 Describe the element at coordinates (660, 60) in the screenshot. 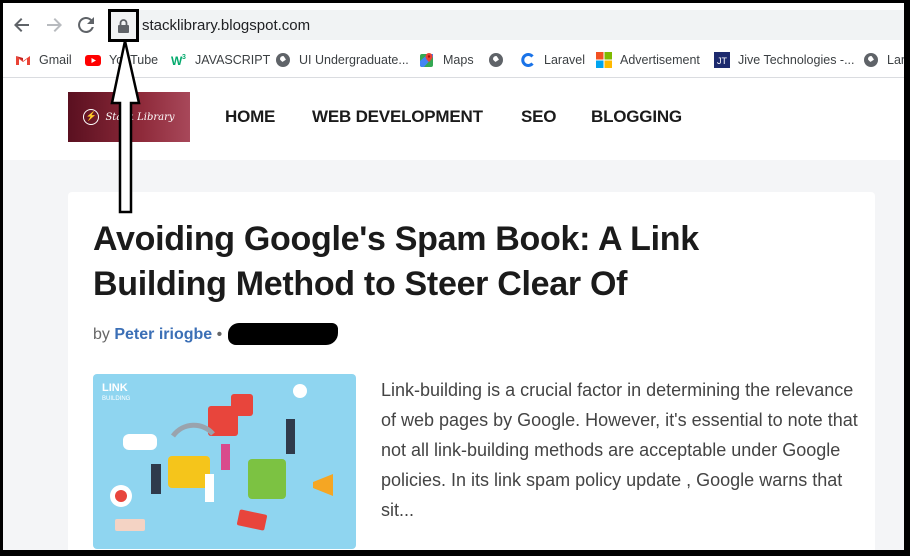

I see `bookmark-label: Advertisement` at that location.